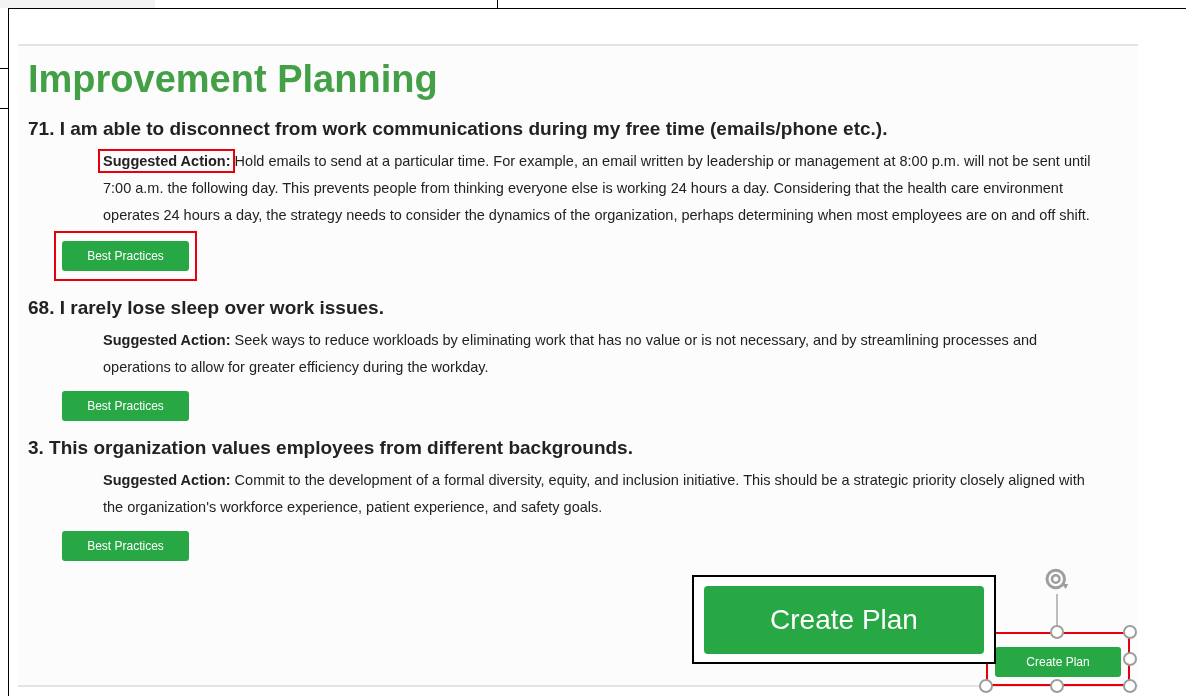 Image resolution: width=1186 pixels, height=696 pixels. What do you see at coordinates (597, 188) in the screenshot?
I see `suggested-action-text: Suggested Action: Hold emails to send at a particular time. For example, an email written by leadership or management at 8:00 p.m. will not be sent until 7:00 a.m. the following day. This prevents people from thinking everyone else is working 24 hours a day. Considering that the health care environment operates 24 hours a day, the strategy needs to consider the dynamics of the organization, perhaps determining when most employees are on and off shift.` at bounding box center [597, 188].